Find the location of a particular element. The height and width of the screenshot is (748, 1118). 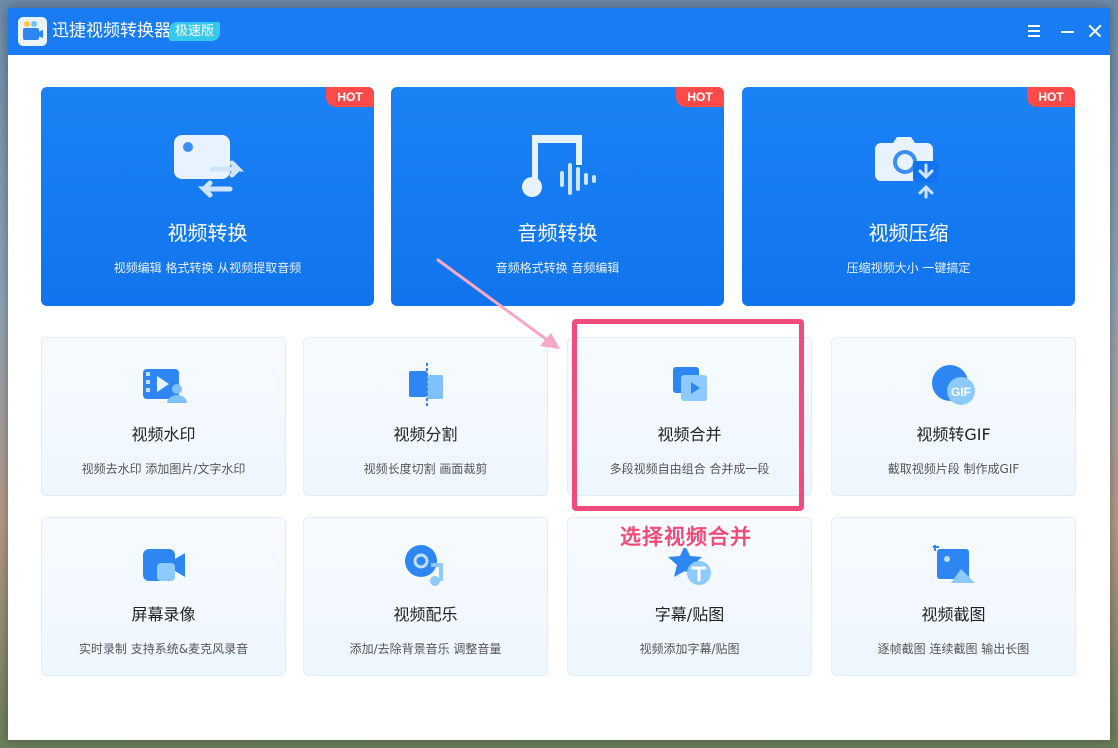

video-compress-card: HOT 视频压缩 压缩视频大小 一键搞定 is located at coordinates (908, 196).